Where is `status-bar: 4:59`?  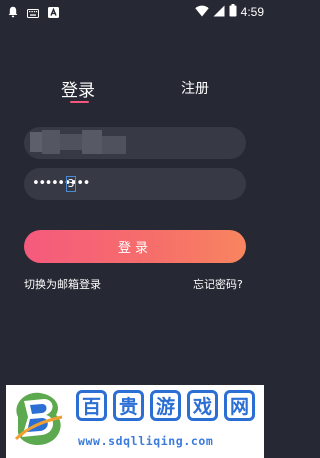 status-bar: 4:59 is located at coordinates (135, 10).